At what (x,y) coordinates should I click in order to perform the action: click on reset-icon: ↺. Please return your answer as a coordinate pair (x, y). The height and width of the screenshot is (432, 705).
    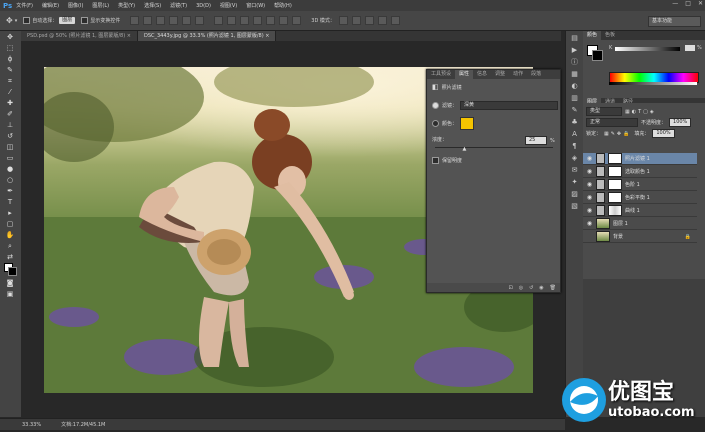
    Looking at the image, I should click on (531, 288).